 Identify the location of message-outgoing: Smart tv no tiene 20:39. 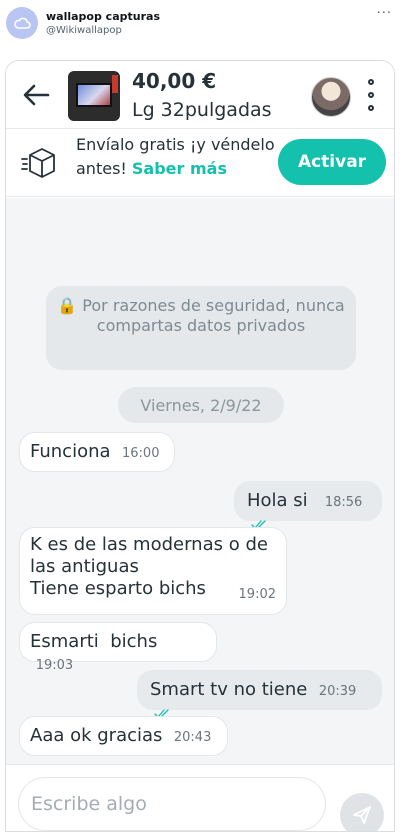
(259, 694).